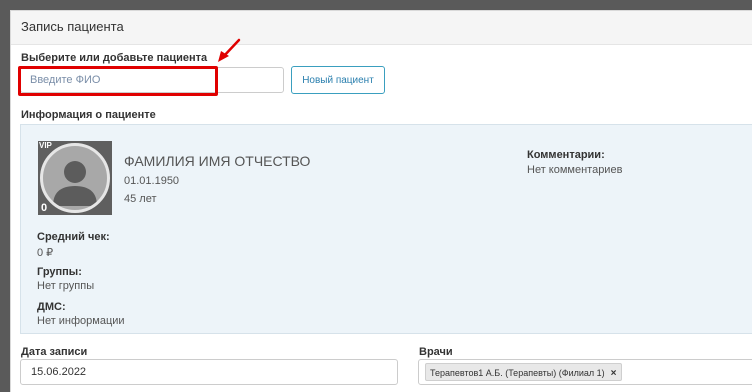 Image resolution: width=752 pixels, height=392 pixels. Describe the element at coordinates (140, 199) in the screenshot. I see `patient-age: 45 лет` at that location.